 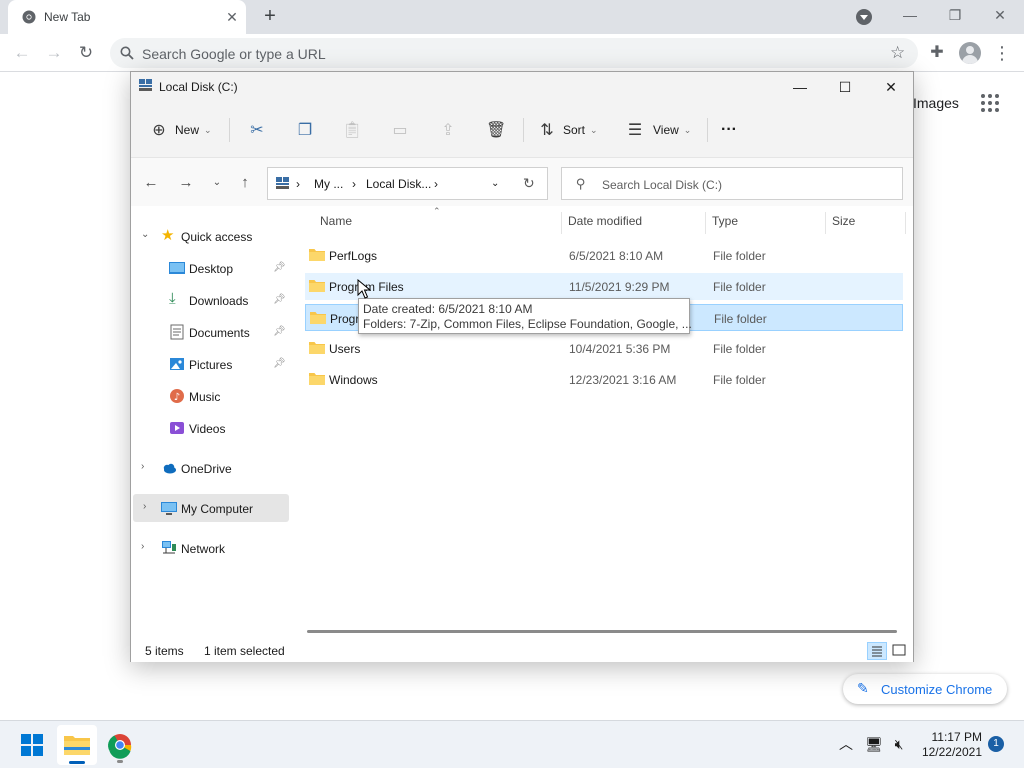 What do you see at coordinates (846, 744) in the screenshot?
I see `show-hidden-icons-chevron-icon: ︿` at bounding box center [846, 744].